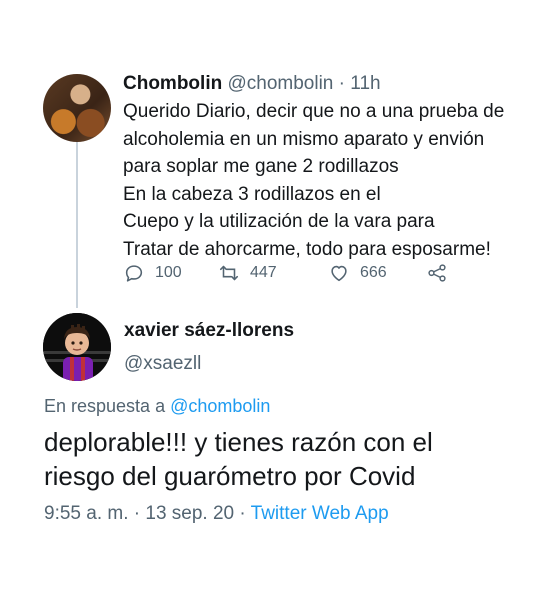 This screenshot has height=600, width=560. What do you see at coordinates (247, 273) in the screenshot?
I see `retweet-button: 447` at bounding box center [247, 273].